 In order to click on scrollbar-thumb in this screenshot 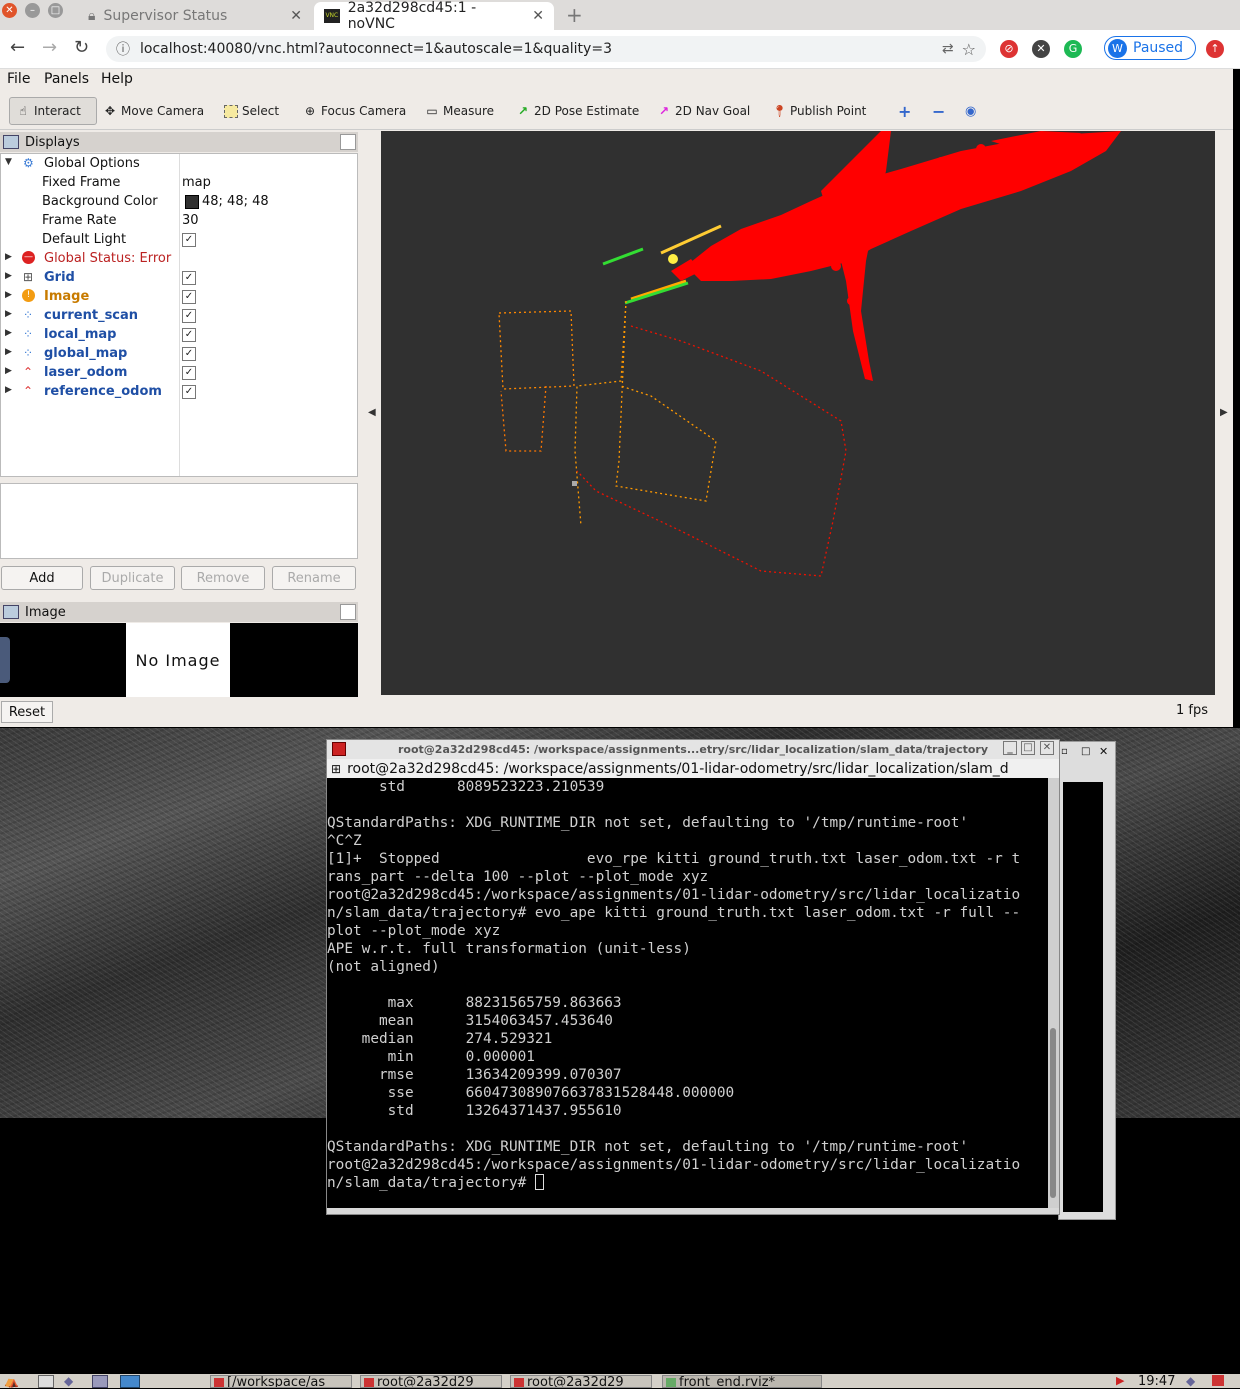, I will do `click(1053, 1113)`.